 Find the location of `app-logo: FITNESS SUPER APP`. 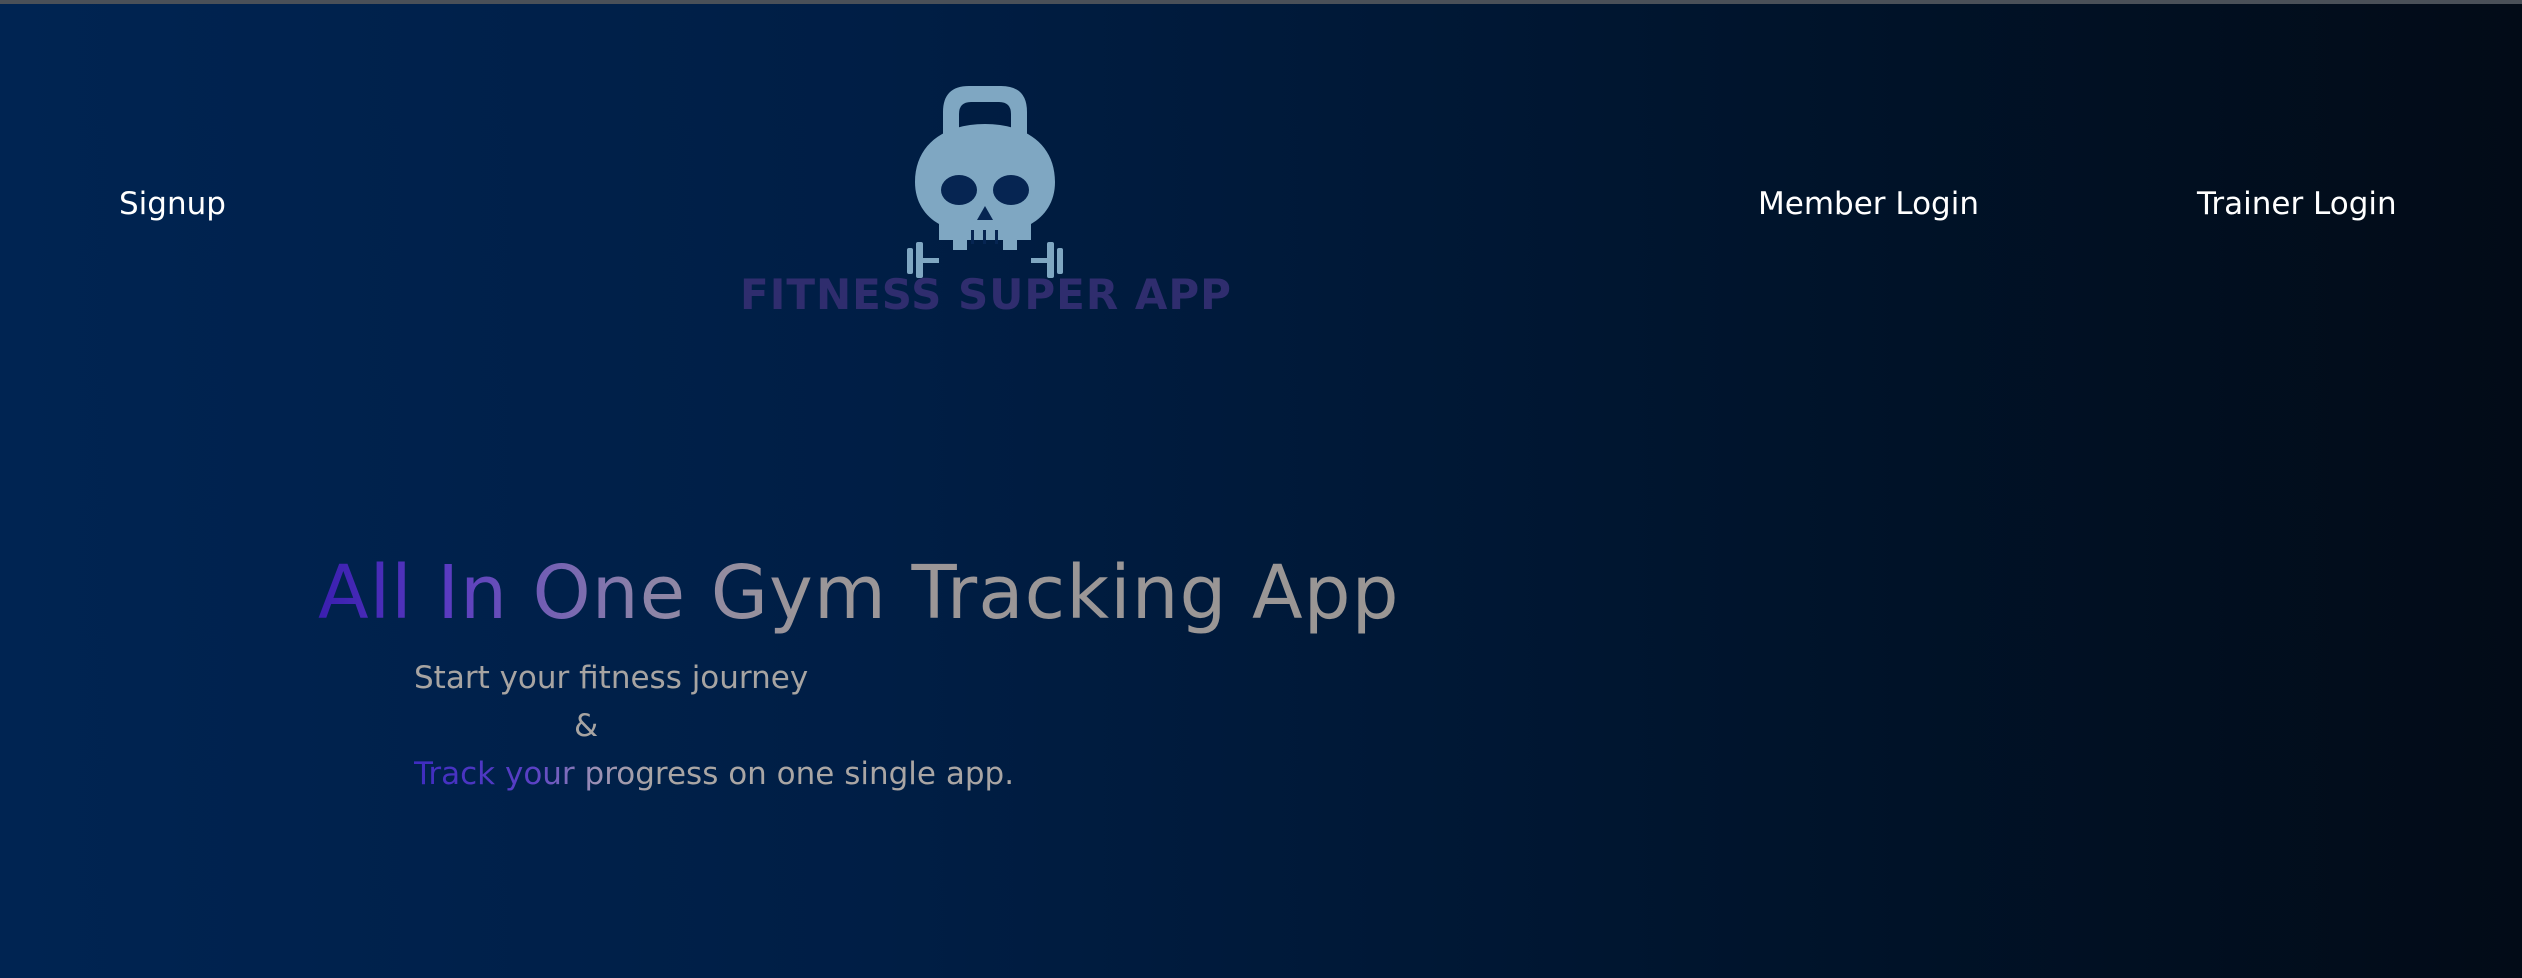

app-logo: FITNESS SUPER APP is located at coordinates (986, 208).